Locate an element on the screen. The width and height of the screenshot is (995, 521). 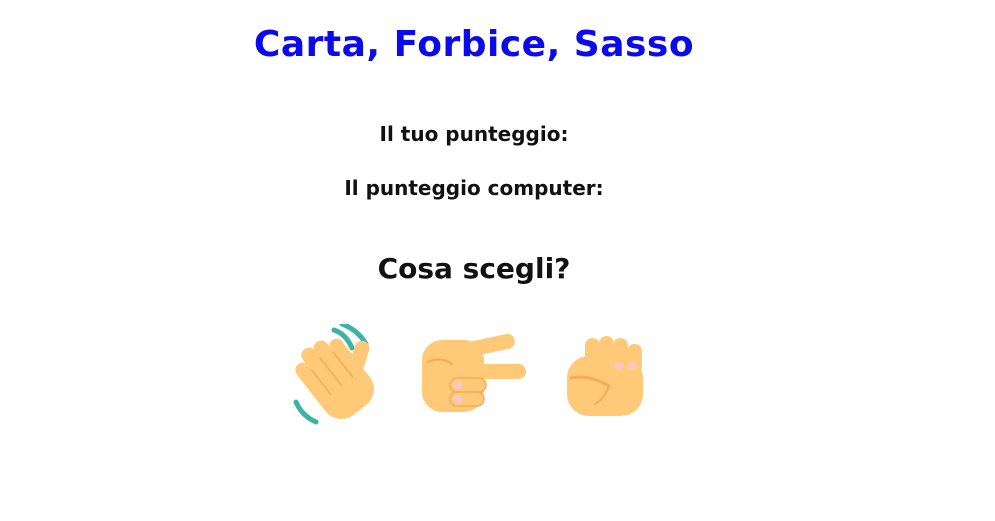
rock-choice-button is located at coordinates (607, 376).